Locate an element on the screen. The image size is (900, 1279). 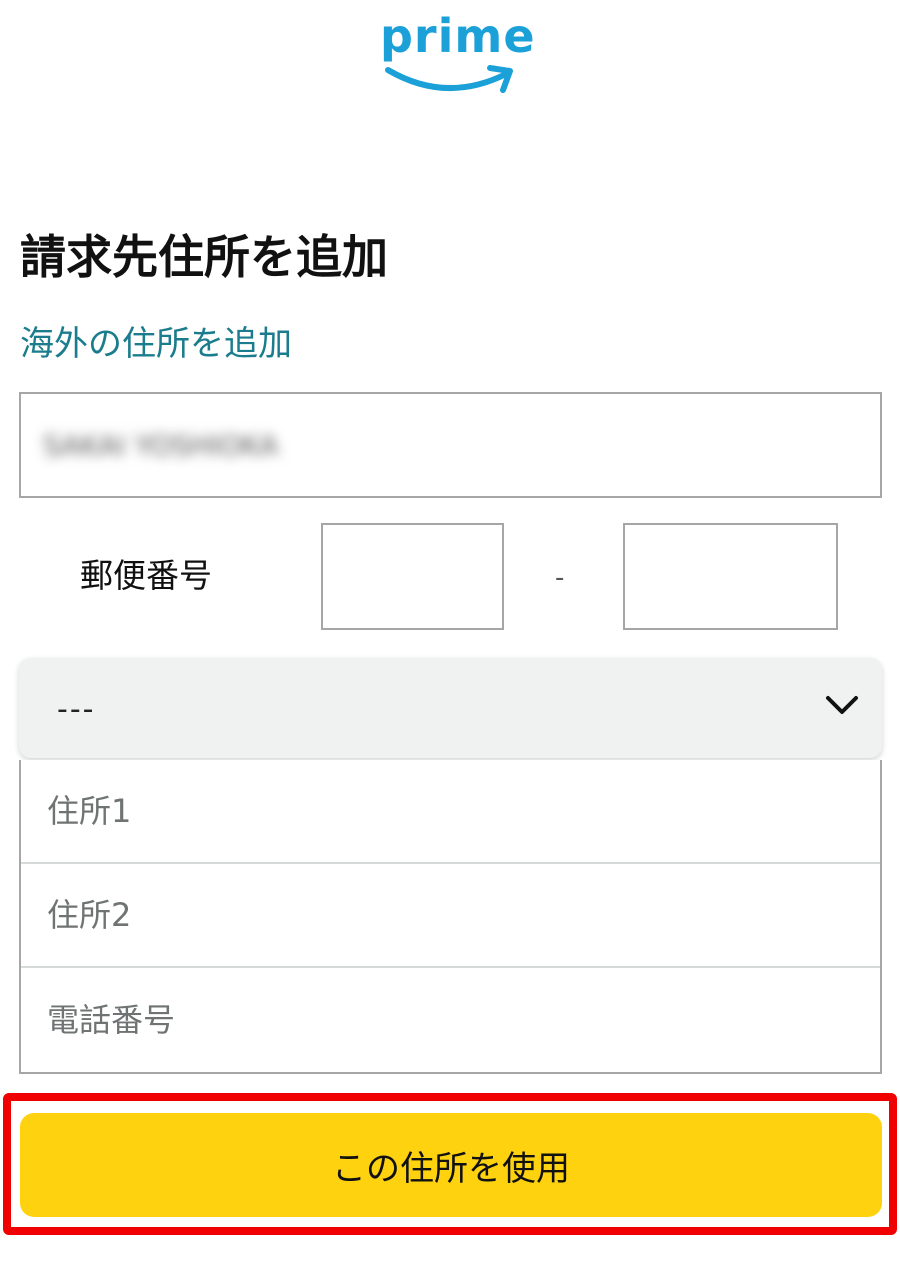
chevron-down-icon is located at coordinates (842, 705).